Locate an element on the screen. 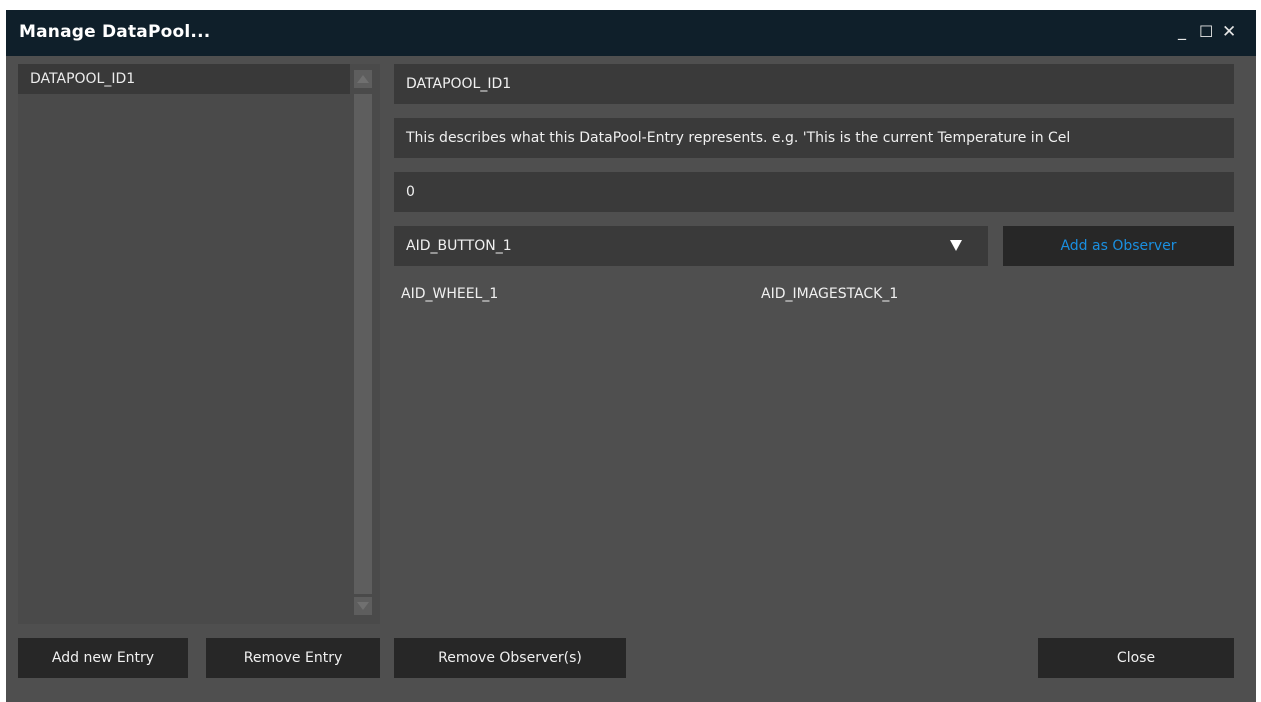 The image size is (1261, 702). scroll-down-button is located at coordinates (363, 606).